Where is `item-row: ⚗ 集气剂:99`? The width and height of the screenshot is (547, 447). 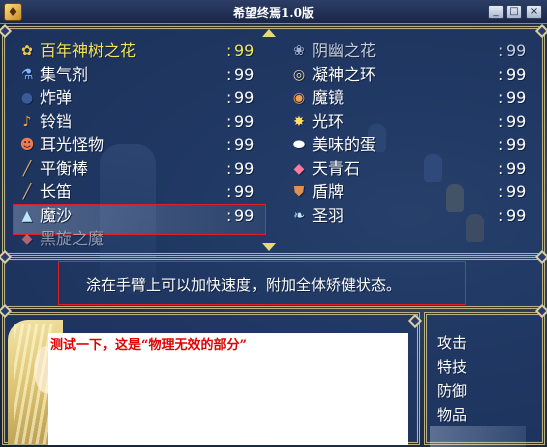 item-row: ⚗ 集气剂:99 is located at coordinates (143, 75).